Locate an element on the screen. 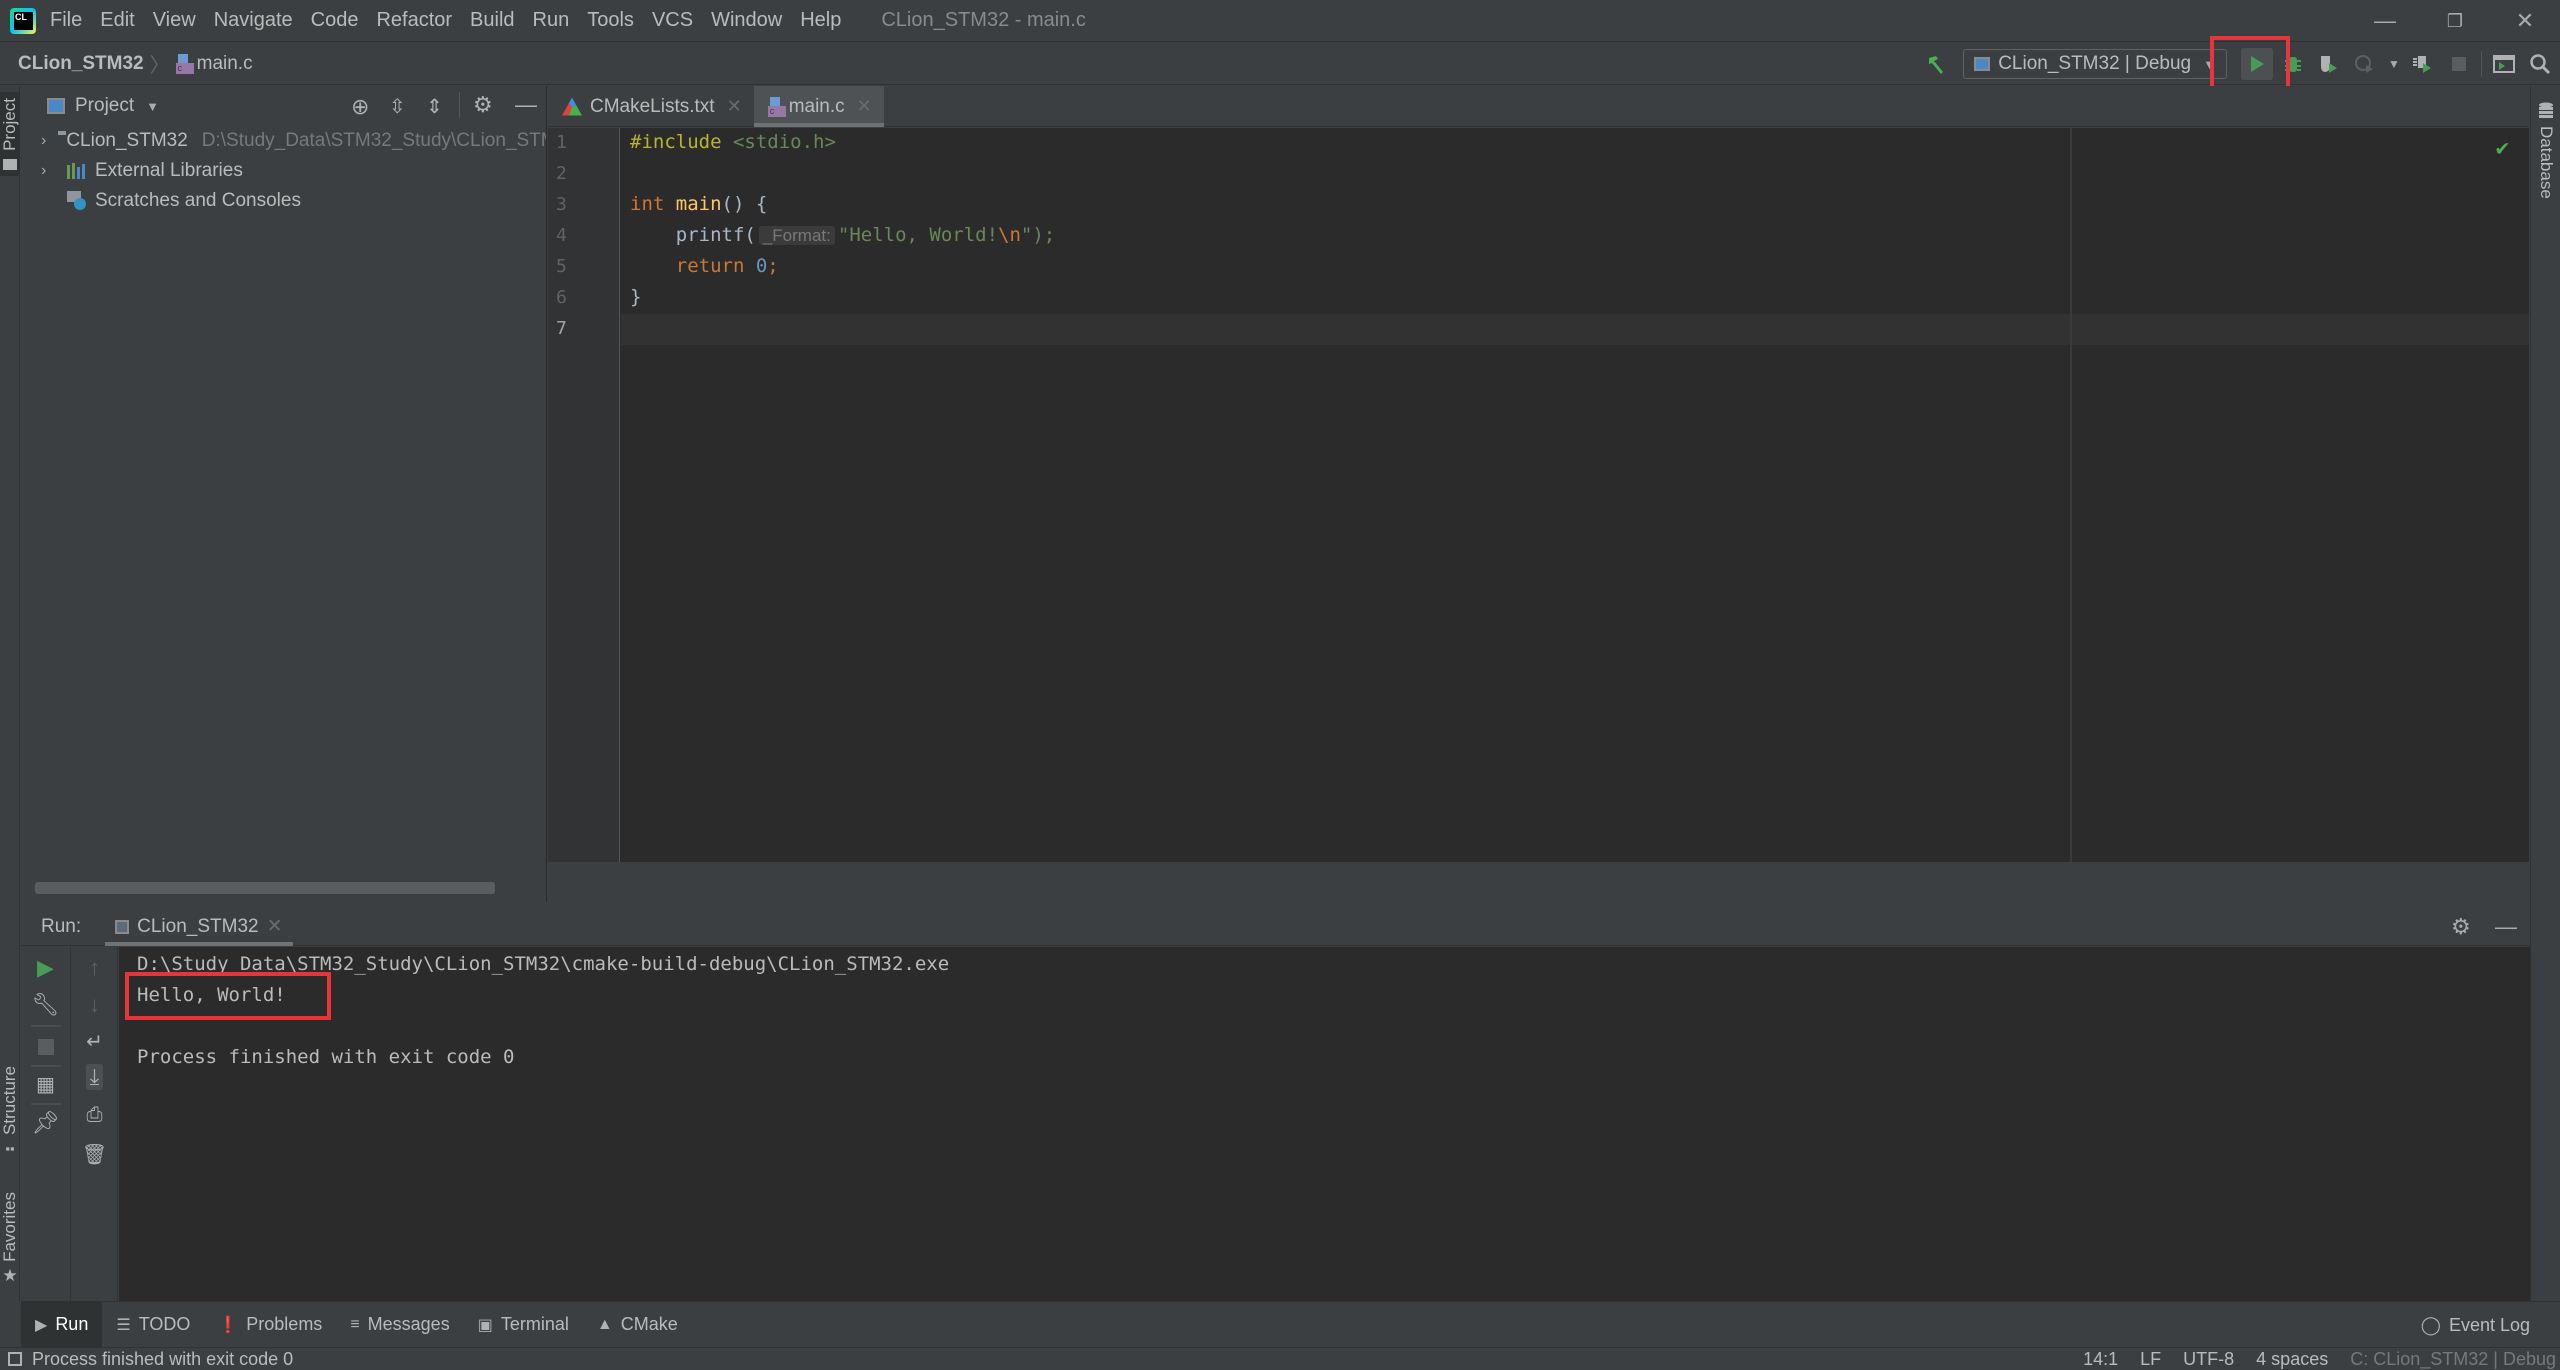  run-with-coverage-button is located at coordinates (2329, 64).